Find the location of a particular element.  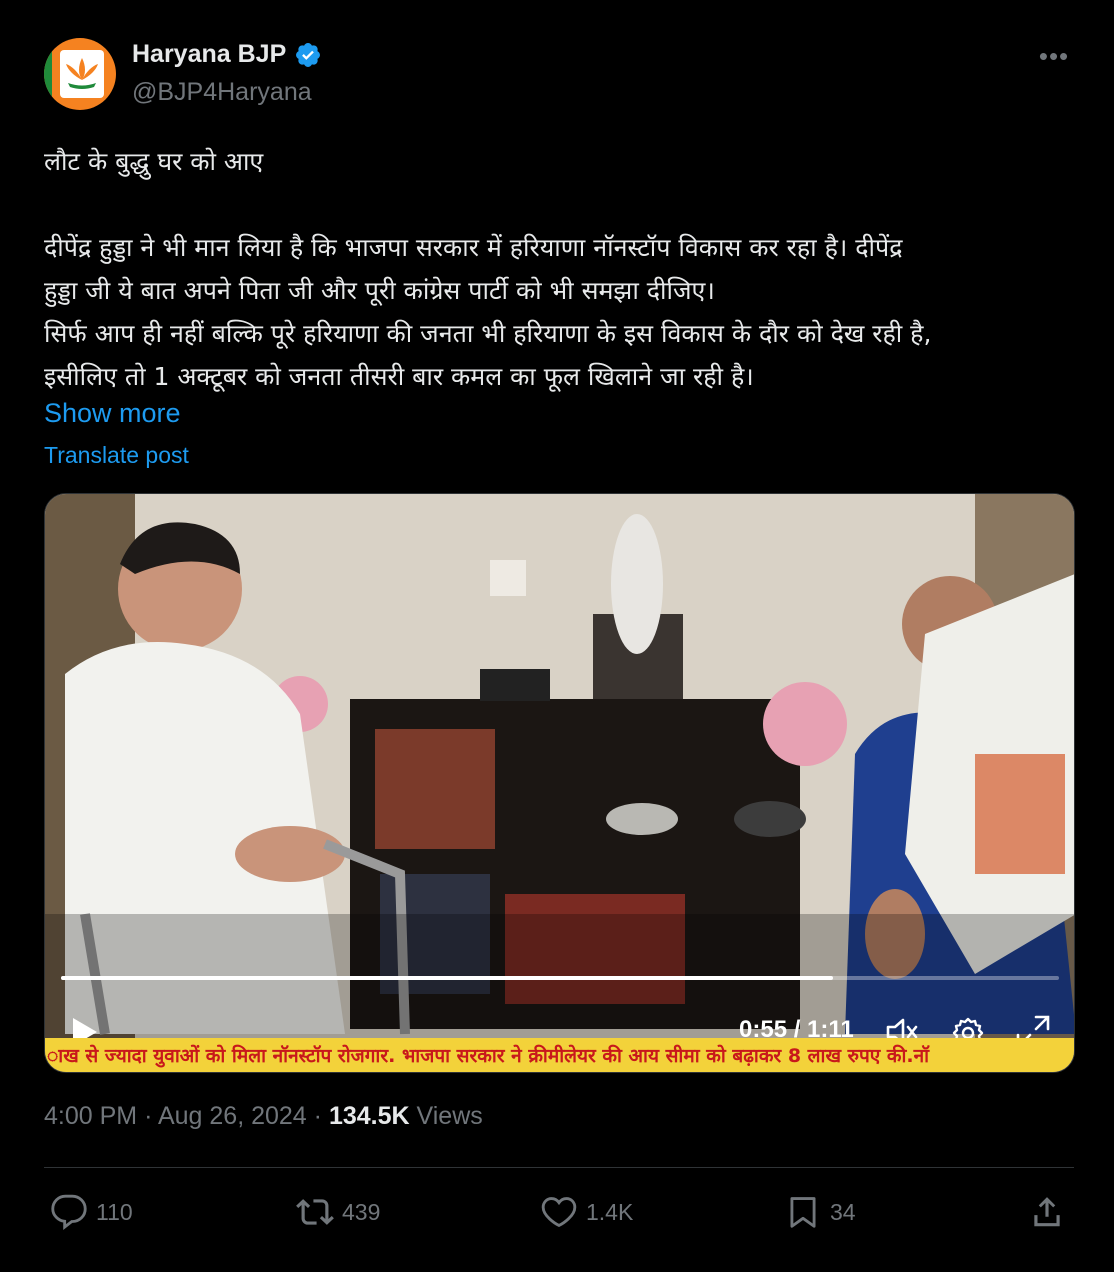

bookmark-button: 34 is located at coordinates (820, 1212).